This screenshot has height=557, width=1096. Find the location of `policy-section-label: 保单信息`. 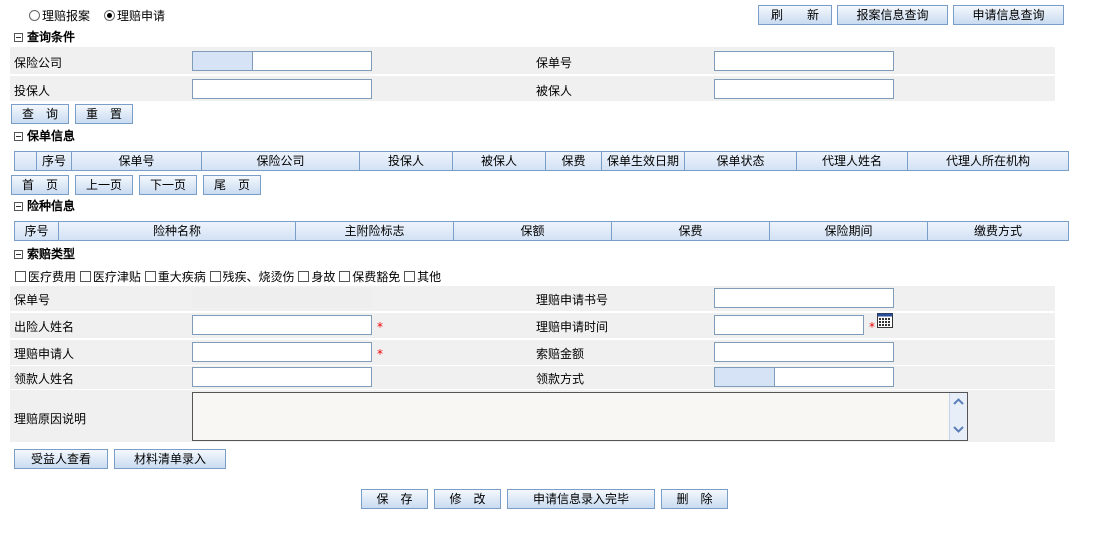

policy-section-label: 保单信息 is located at coordinates (51, 136).